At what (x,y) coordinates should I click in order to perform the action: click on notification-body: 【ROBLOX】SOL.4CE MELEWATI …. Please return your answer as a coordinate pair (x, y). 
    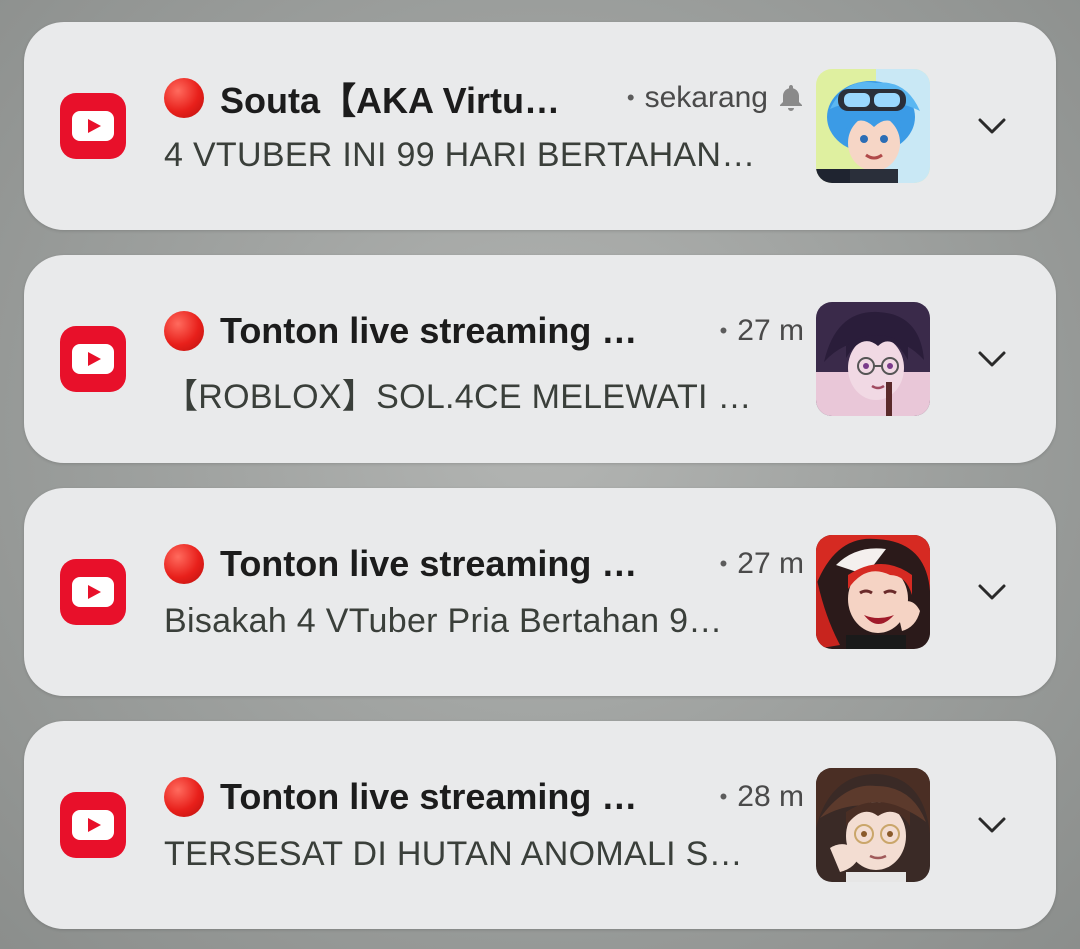
    Looking at the image, I should click on (458, 397).